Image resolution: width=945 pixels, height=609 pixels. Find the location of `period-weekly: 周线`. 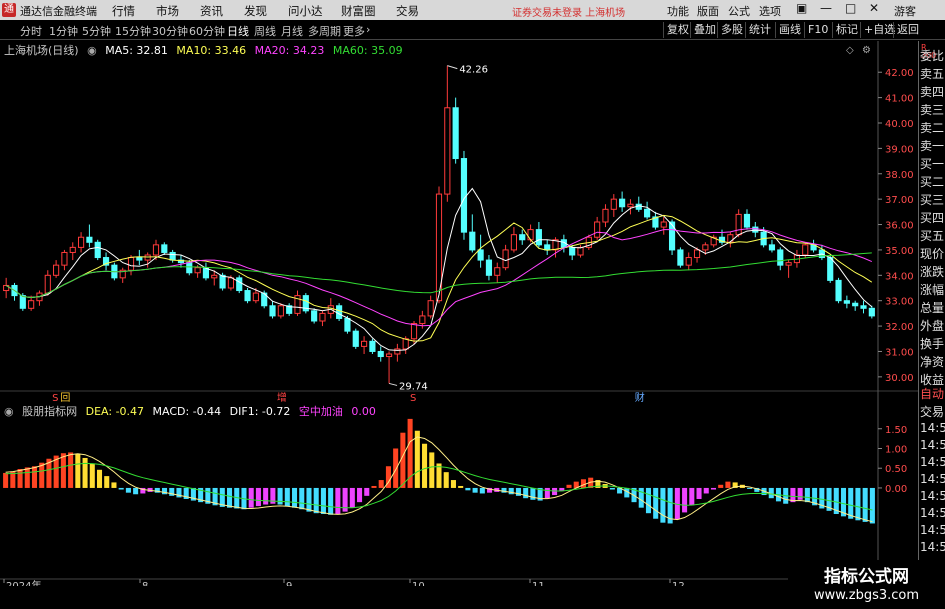

period-weekly: 周线 is located at coordinates (265, 31).